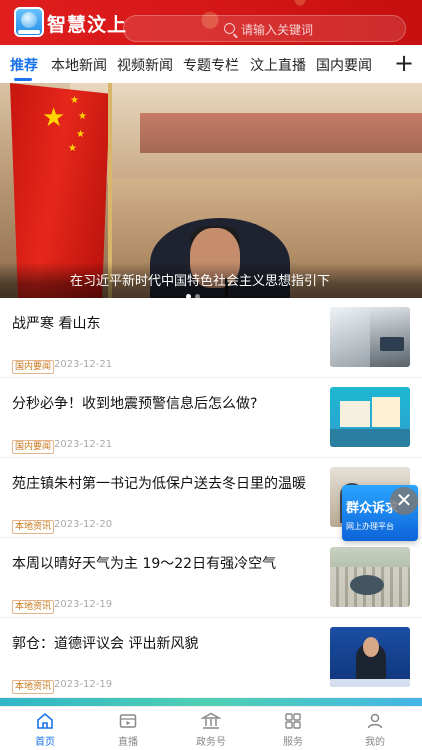 This screenshot has width=422, height=750. Describe the element at coordinates (229, 28) in the screenshot. I see `search-icon` at that location.